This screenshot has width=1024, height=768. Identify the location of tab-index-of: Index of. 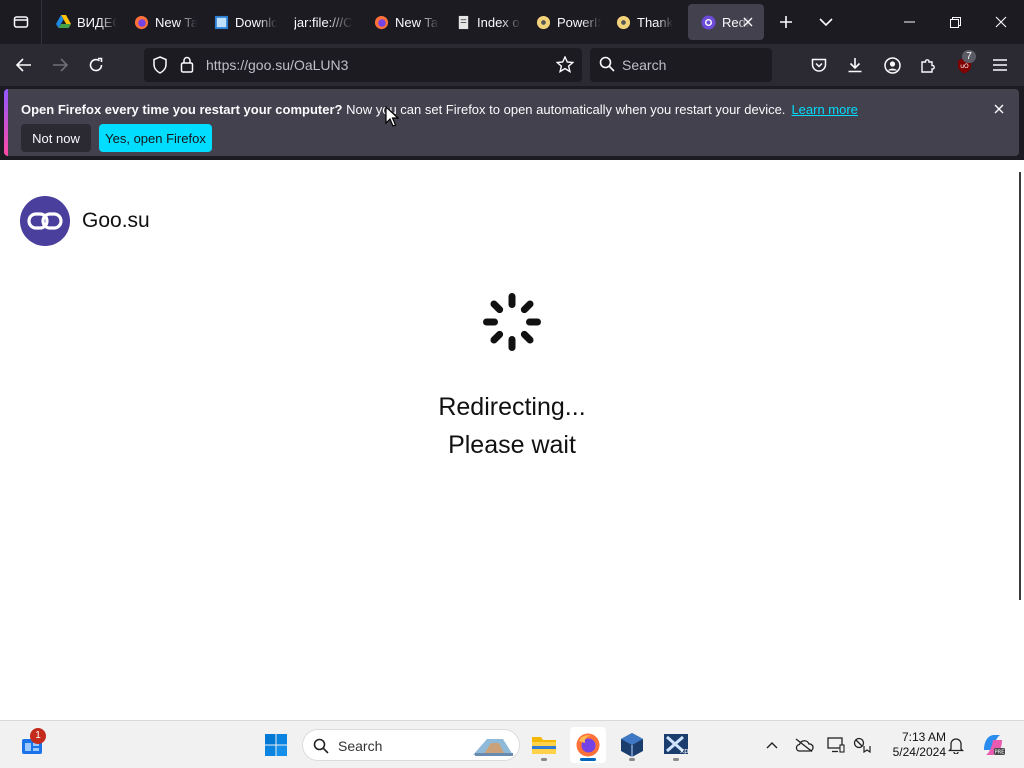
(482, 22).